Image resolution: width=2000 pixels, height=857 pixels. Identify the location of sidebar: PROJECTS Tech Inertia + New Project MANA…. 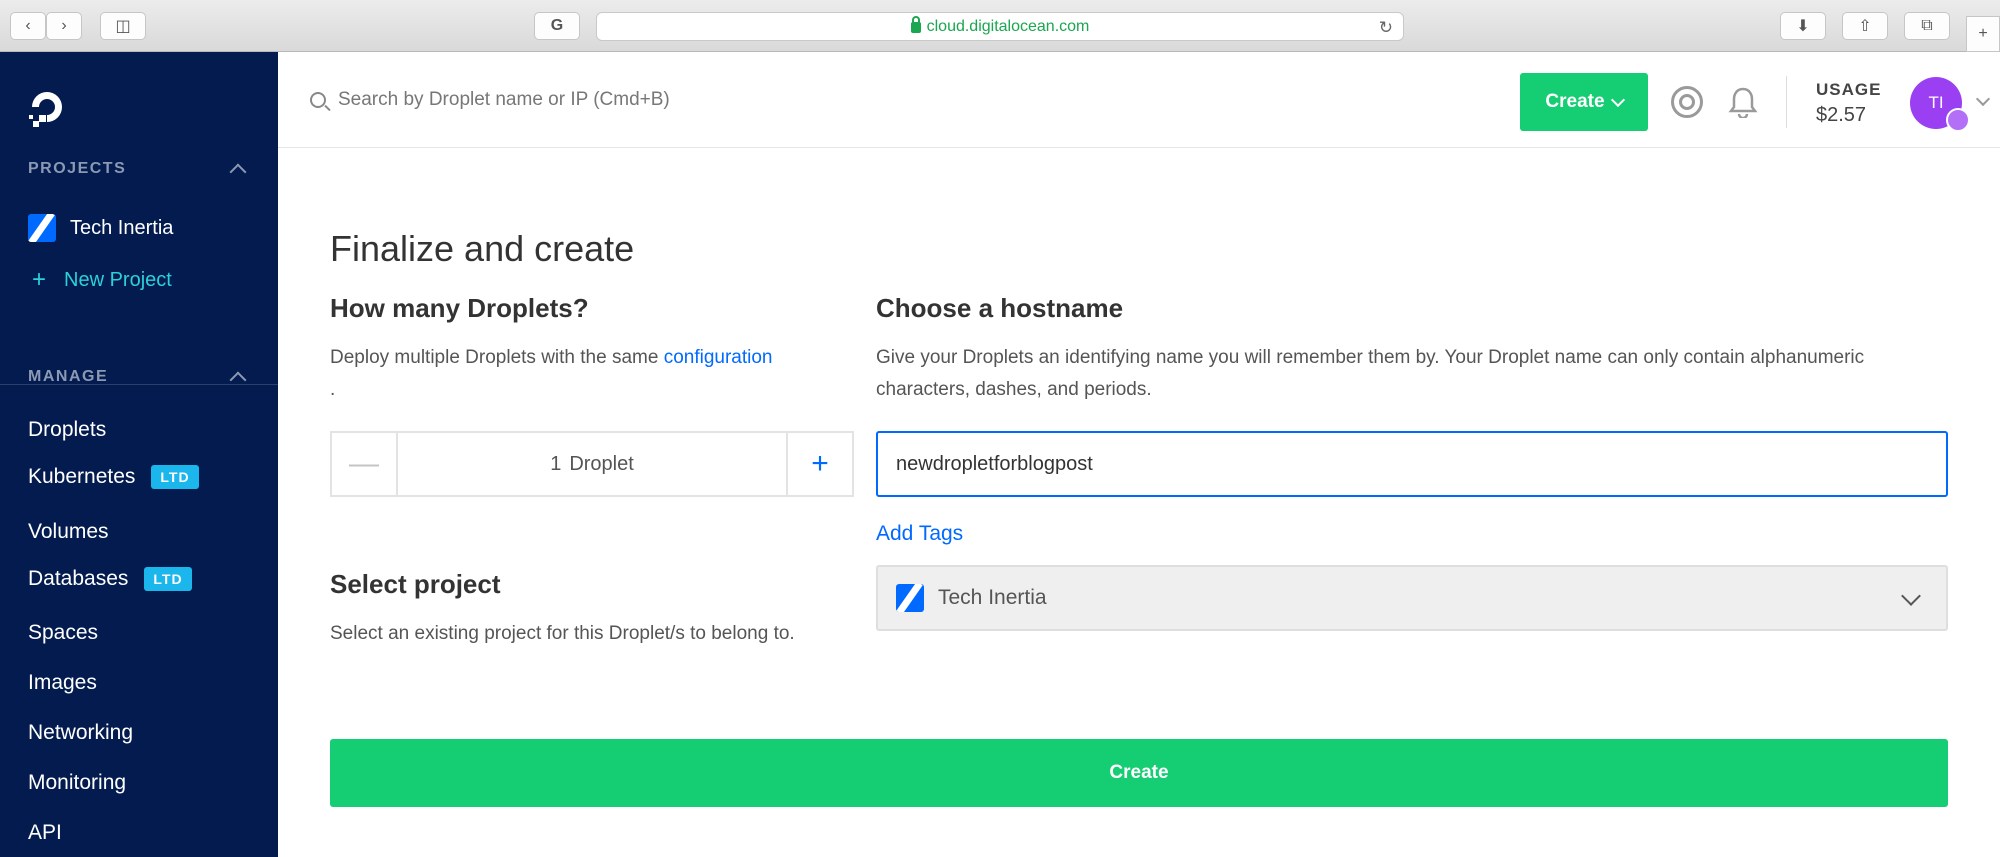
(139, 454).